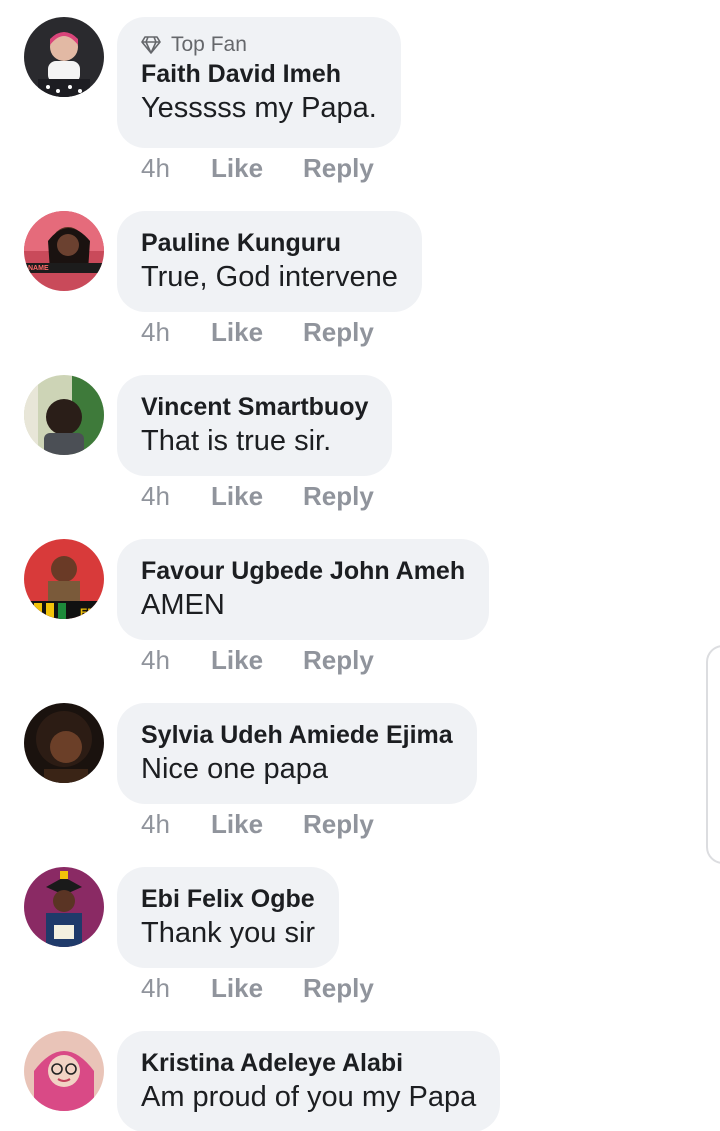  I want to click on svg-text: EP, so click(87, 613).